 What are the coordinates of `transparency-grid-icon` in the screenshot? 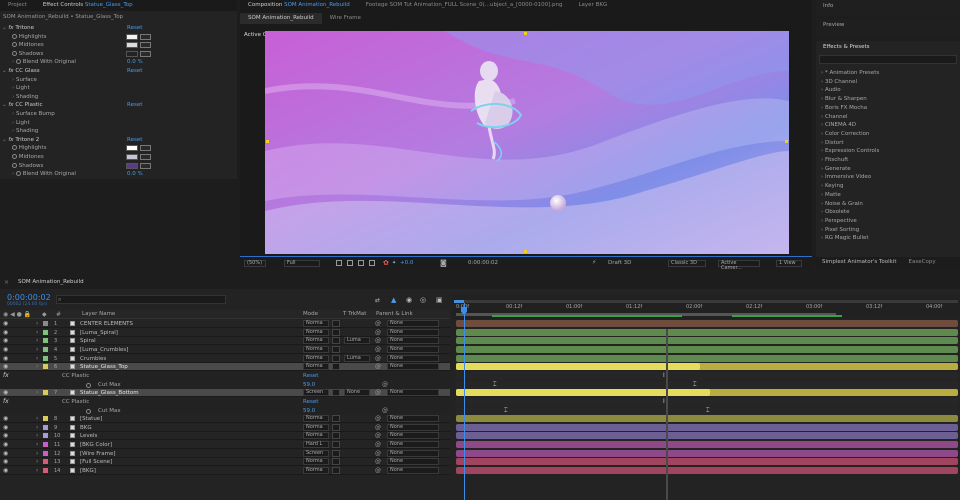 It's located at (350, 263).